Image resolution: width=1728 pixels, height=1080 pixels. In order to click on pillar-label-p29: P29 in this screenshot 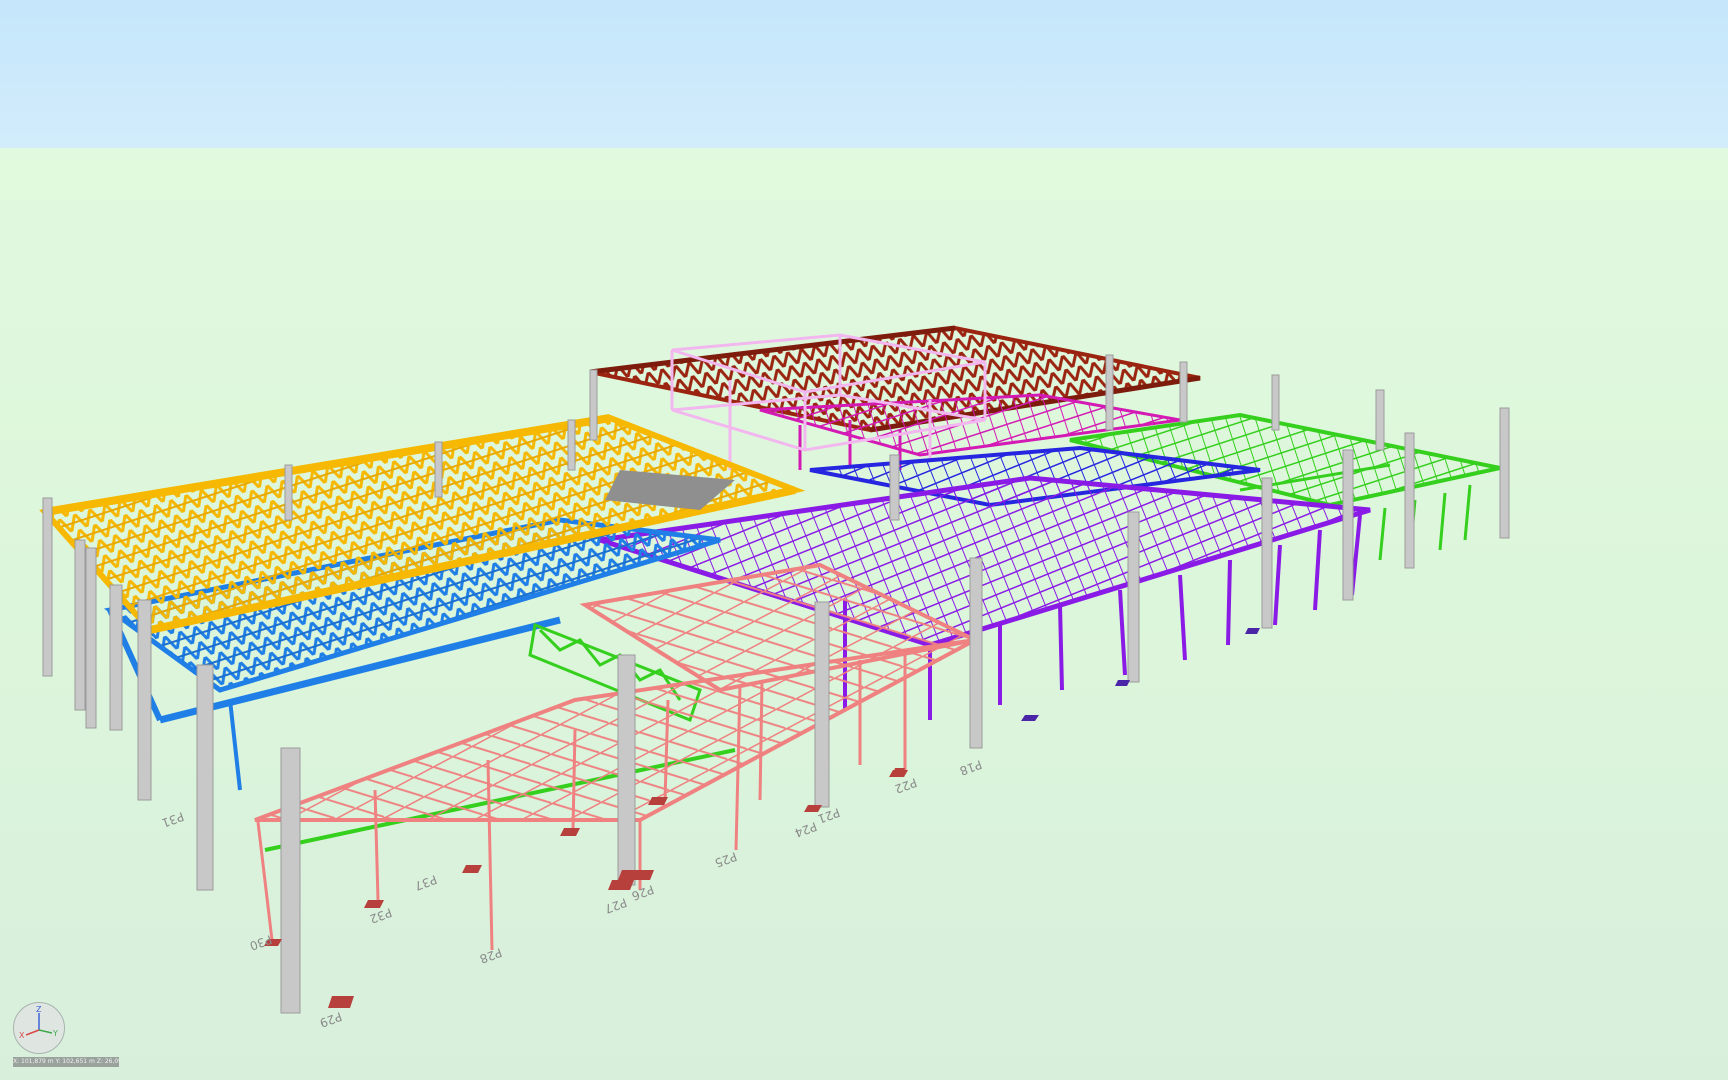, I will do `click(331, 1019)`.